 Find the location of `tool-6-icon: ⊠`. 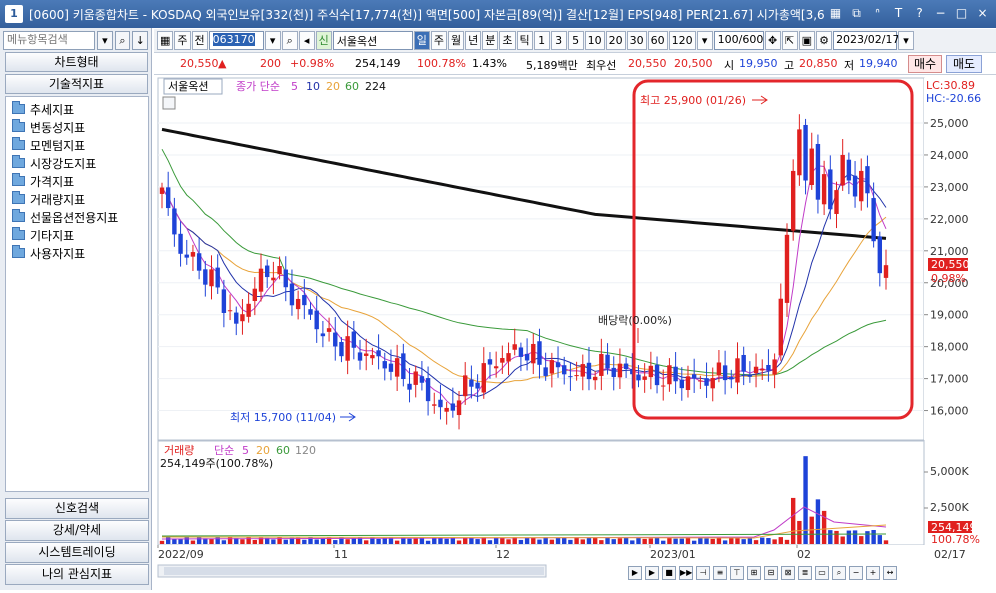

tool-6-icon: ⊠ is located at coordinates (788, 573).